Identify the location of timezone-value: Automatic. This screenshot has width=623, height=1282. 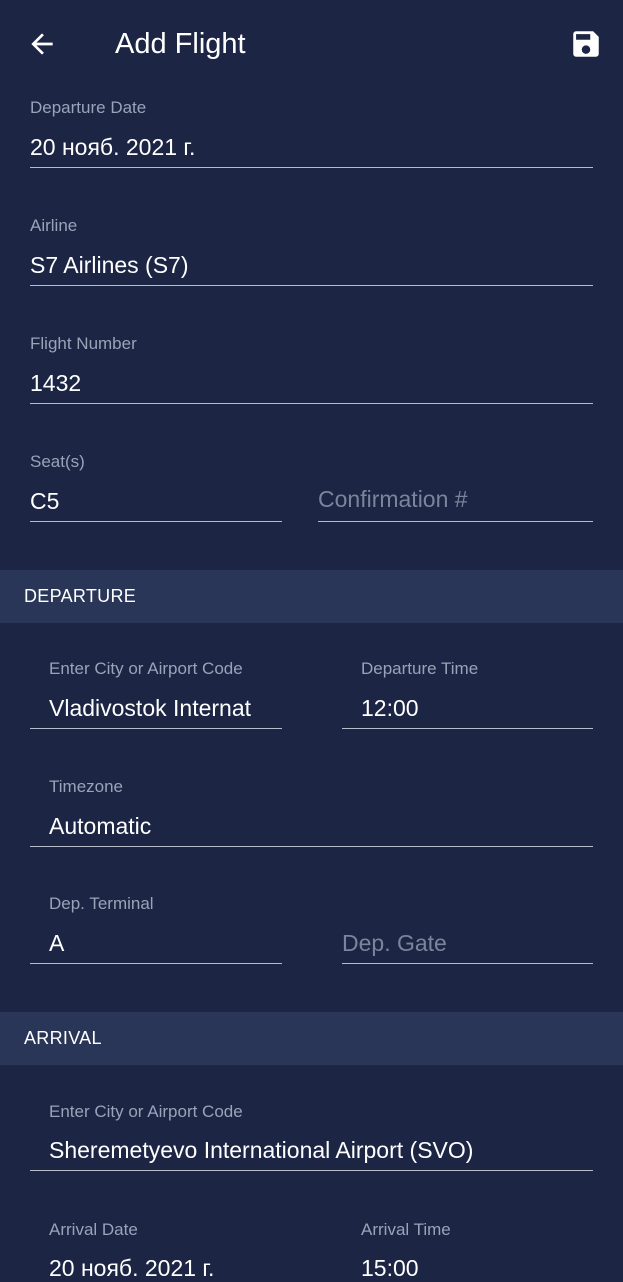
(100, 826).